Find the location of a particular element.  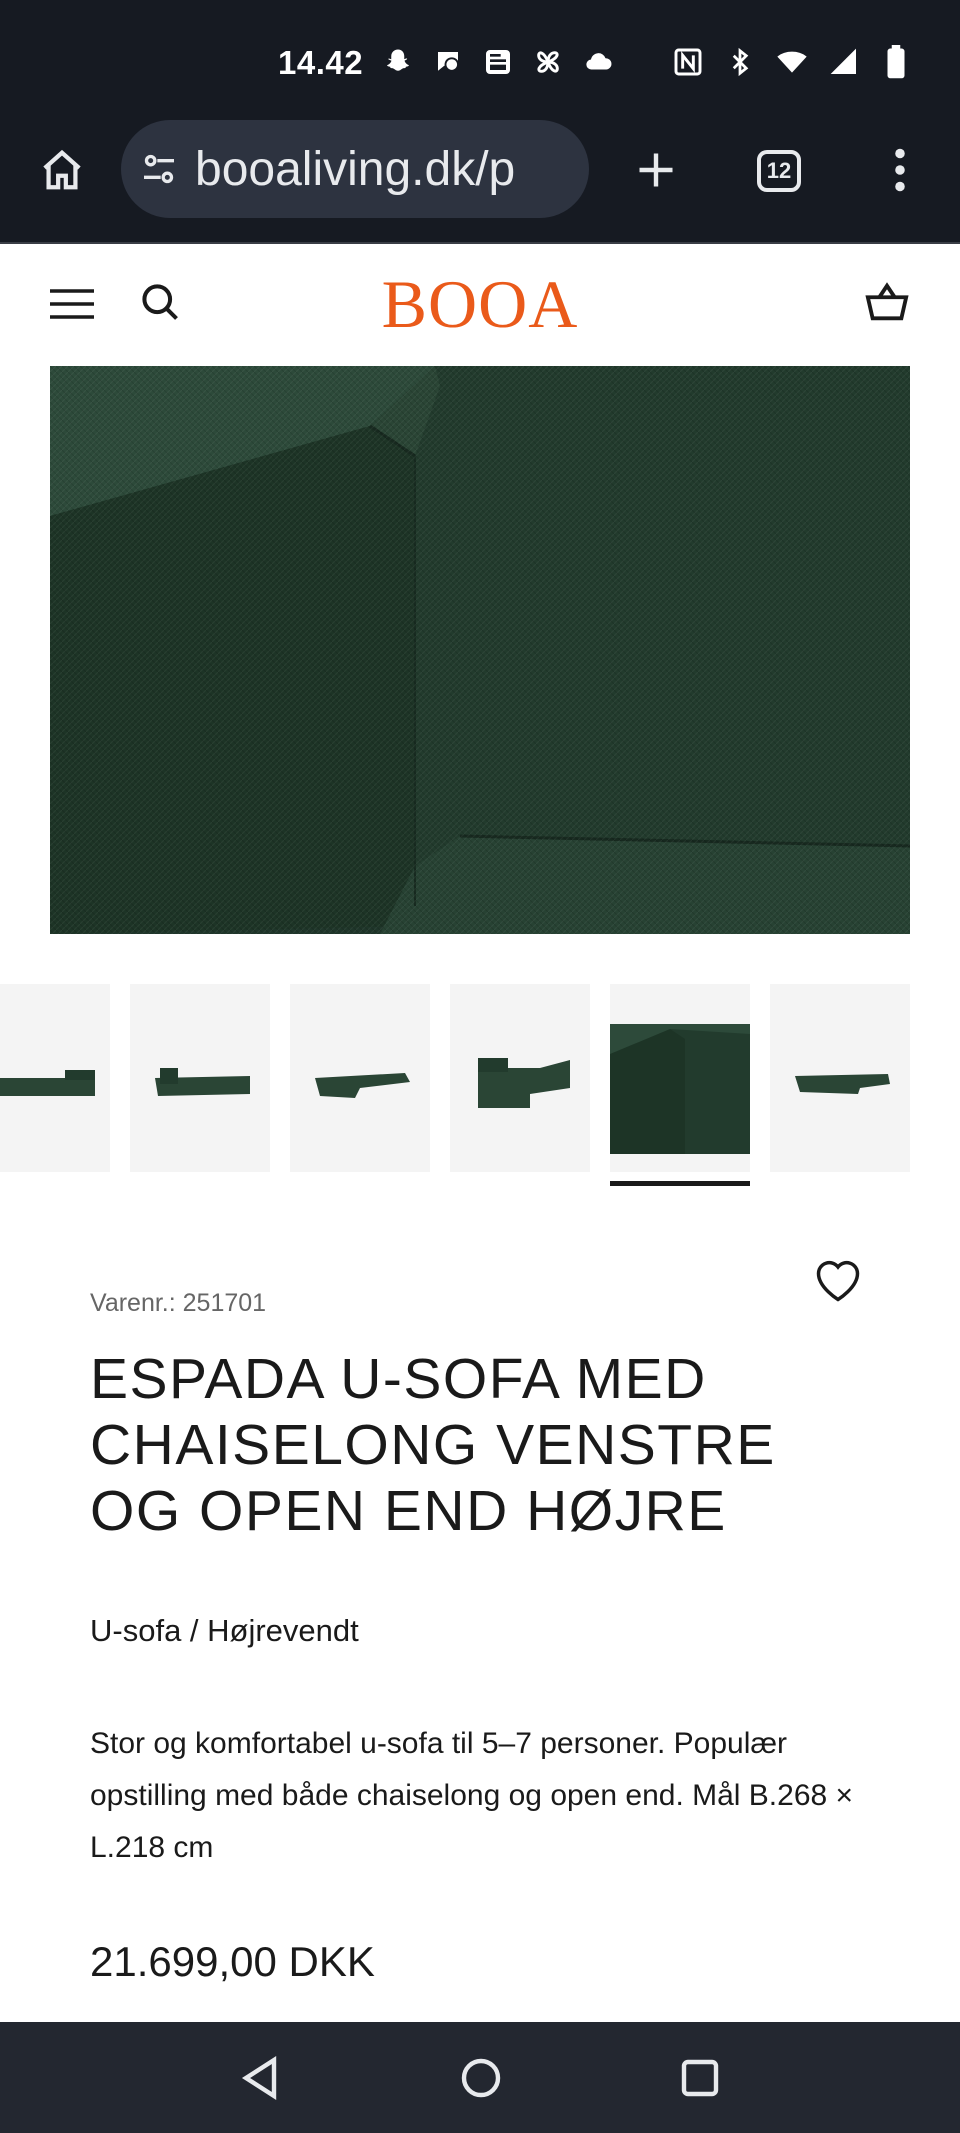

nav-home-button is located at coordinates (481, 2078).